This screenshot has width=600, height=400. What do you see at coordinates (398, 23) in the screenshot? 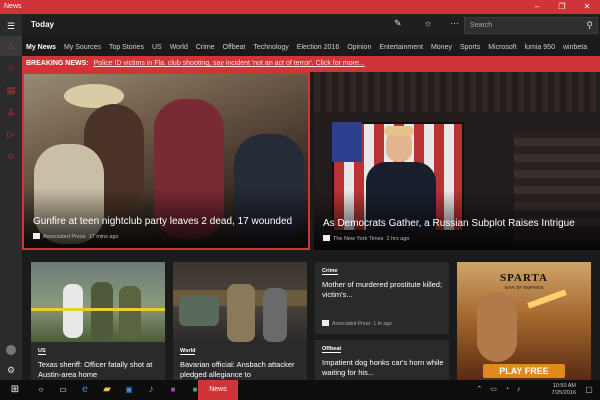
I see `pen-icon: ✎` at bounding box center [398, 23].